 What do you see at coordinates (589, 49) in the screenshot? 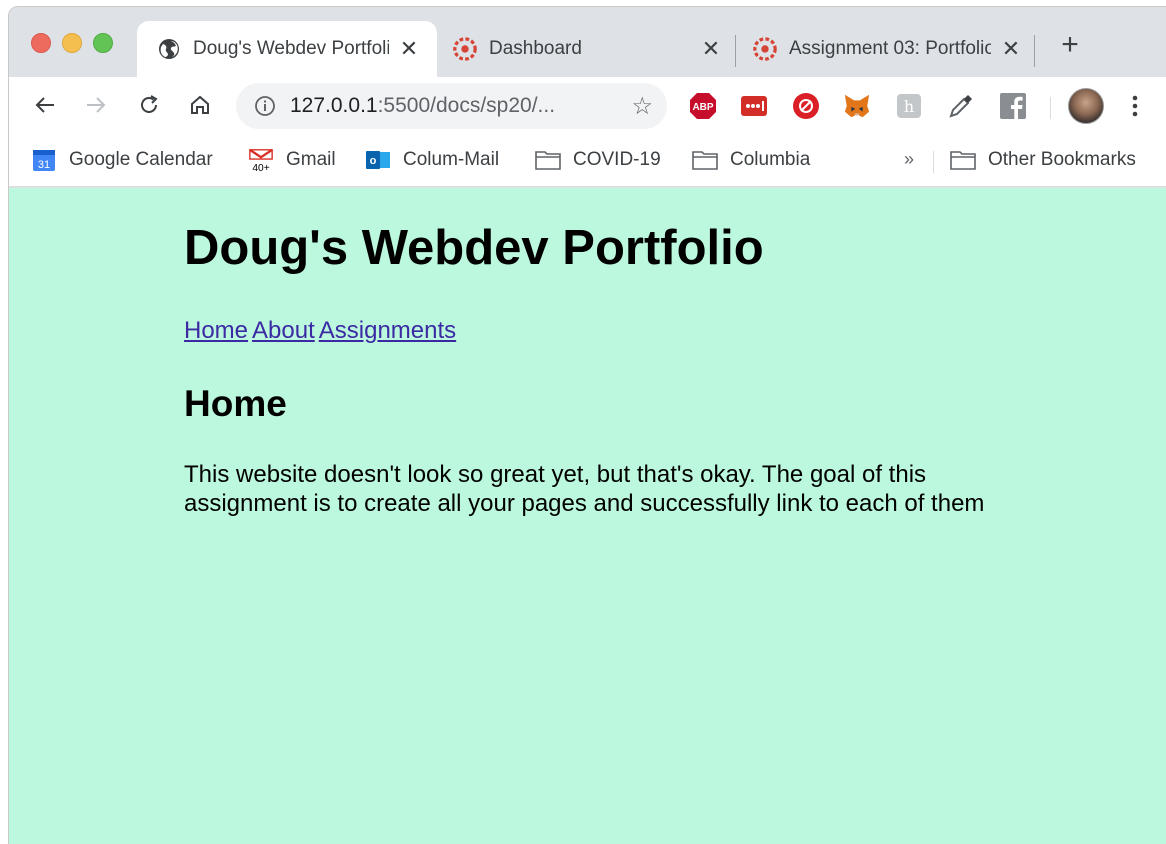
I see `tab-dashboard: Dashboard ✕` at bounding box center [589, 49].